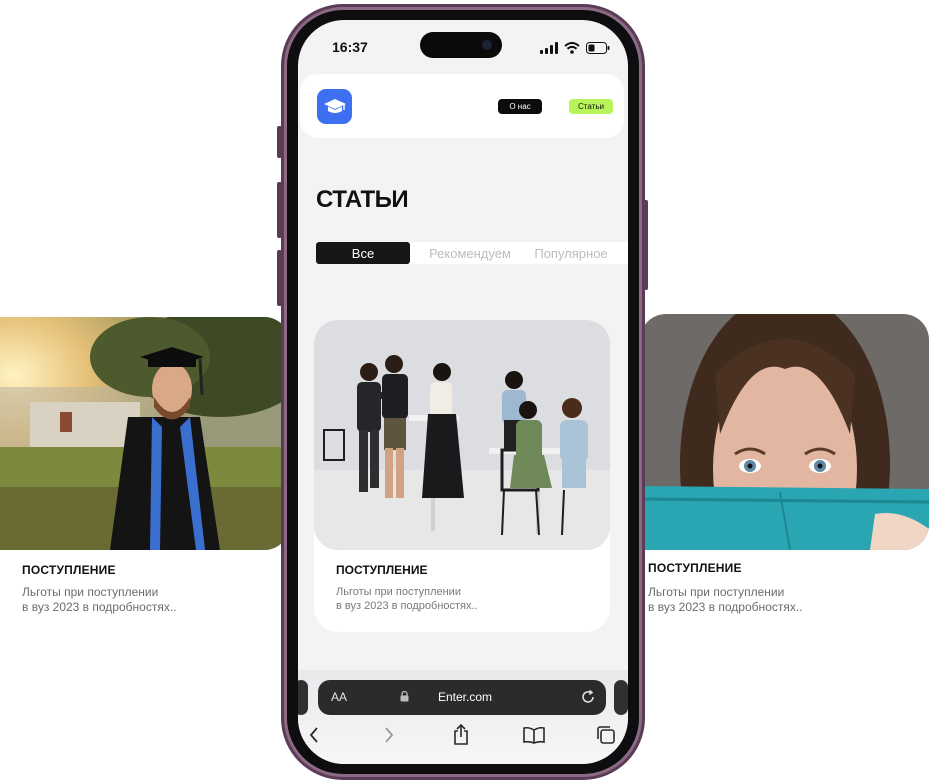 This screenshot has width=929, height=781. Describe the element at coordinates (279, 210) in the screenshot. I see `phone-volume-up` at that location.